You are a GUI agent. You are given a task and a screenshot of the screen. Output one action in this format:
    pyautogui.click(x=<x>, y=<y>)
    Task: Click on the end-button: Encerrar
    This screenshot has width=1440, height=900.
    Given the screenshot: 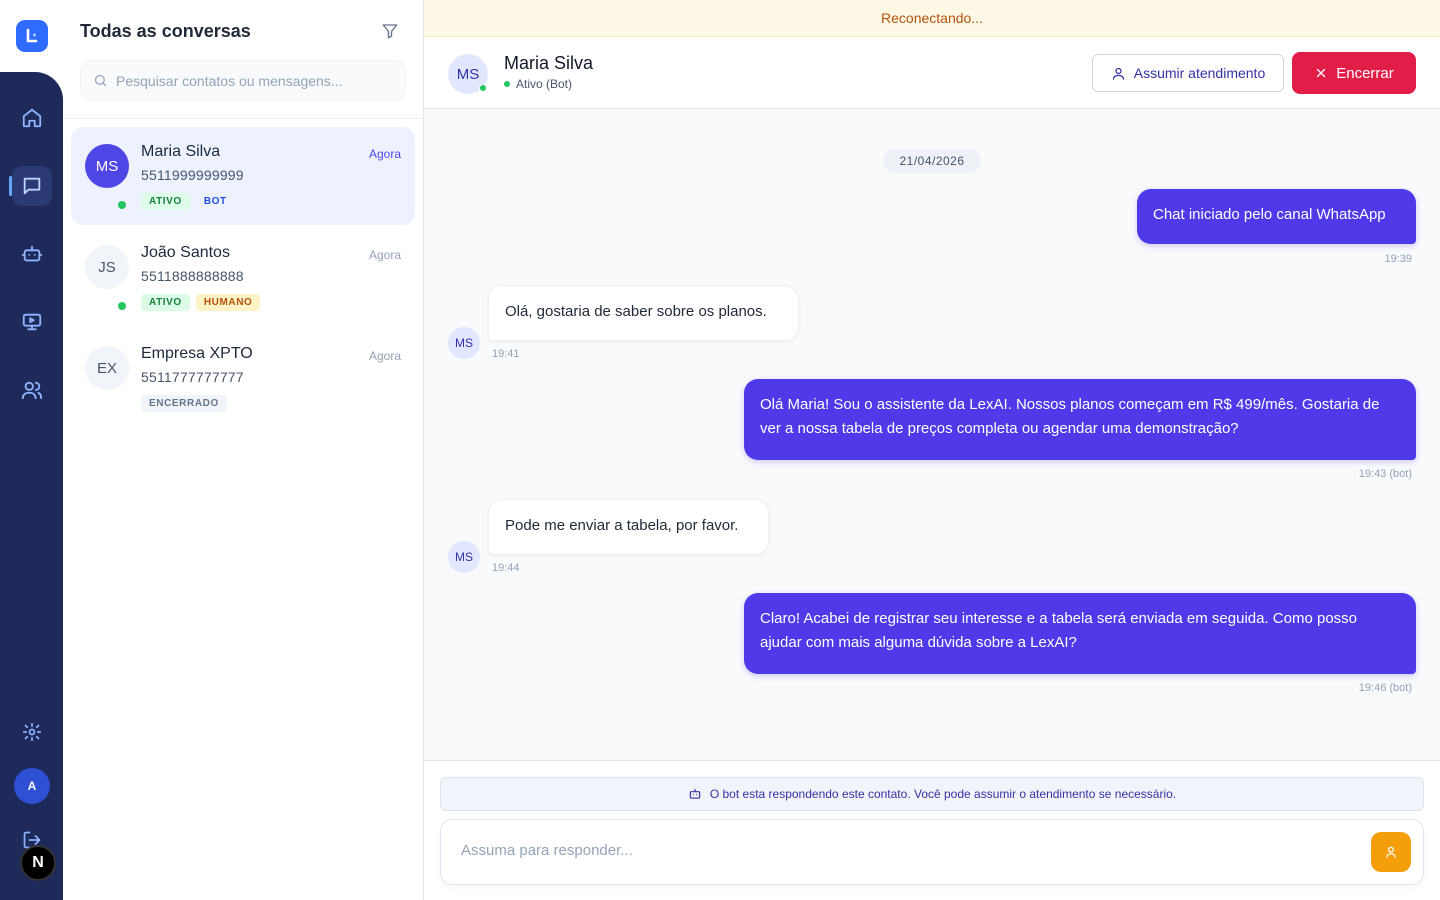 What is the action you would take?
    pyautogui.click(x=1354, y=73)
    